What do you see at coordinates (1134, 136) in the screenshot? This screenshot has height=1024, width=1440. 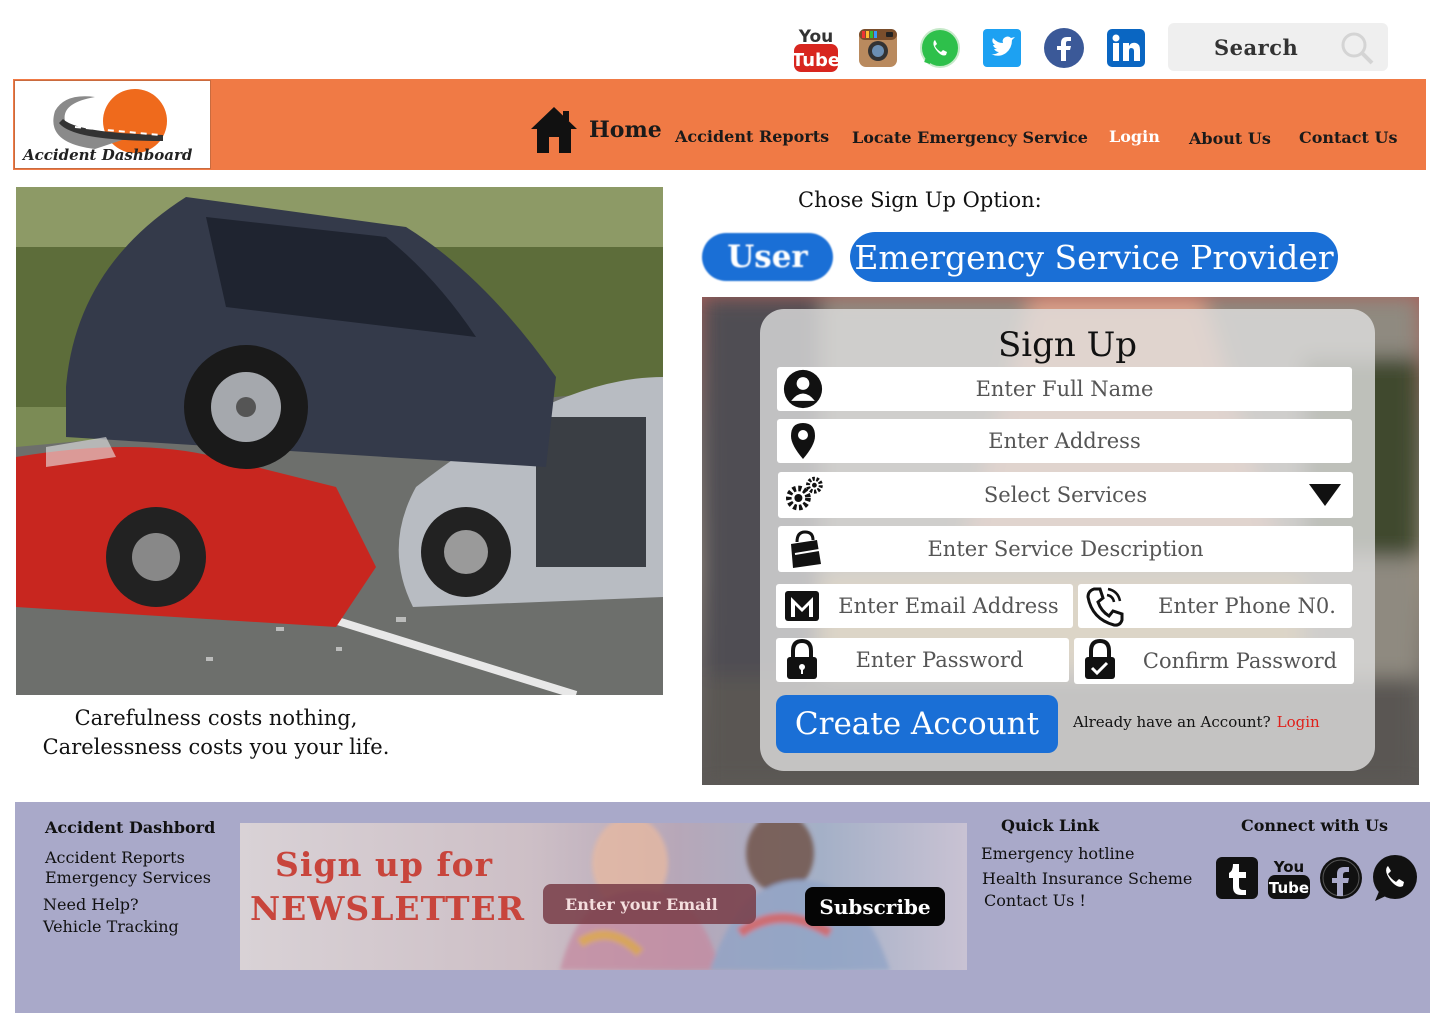 I see `nav-login: Login` at bounding box center [1134, 136].